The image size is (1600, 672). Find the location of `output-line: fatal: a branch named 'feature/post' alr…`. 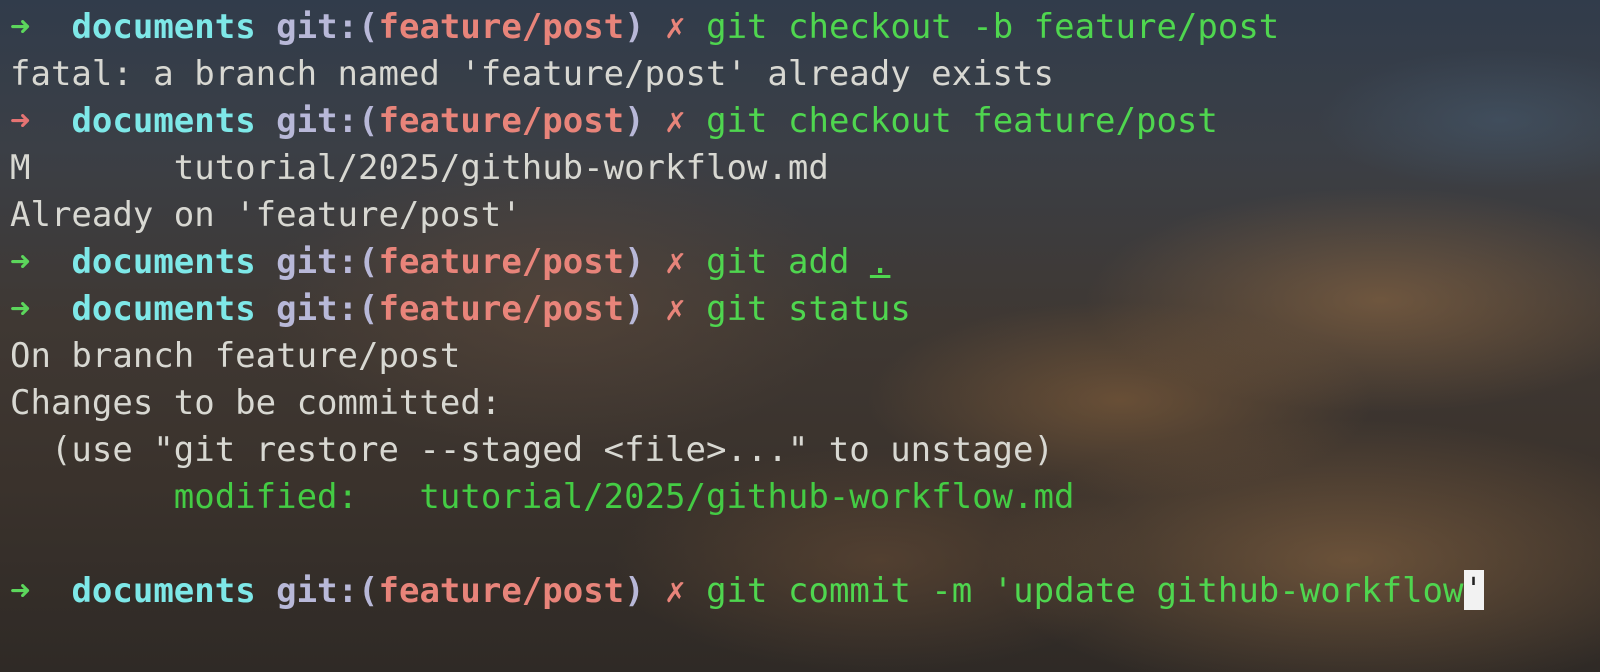

output-line: fatal: a branch named 'feature/post' alr… is located at coordinates (532, 74).